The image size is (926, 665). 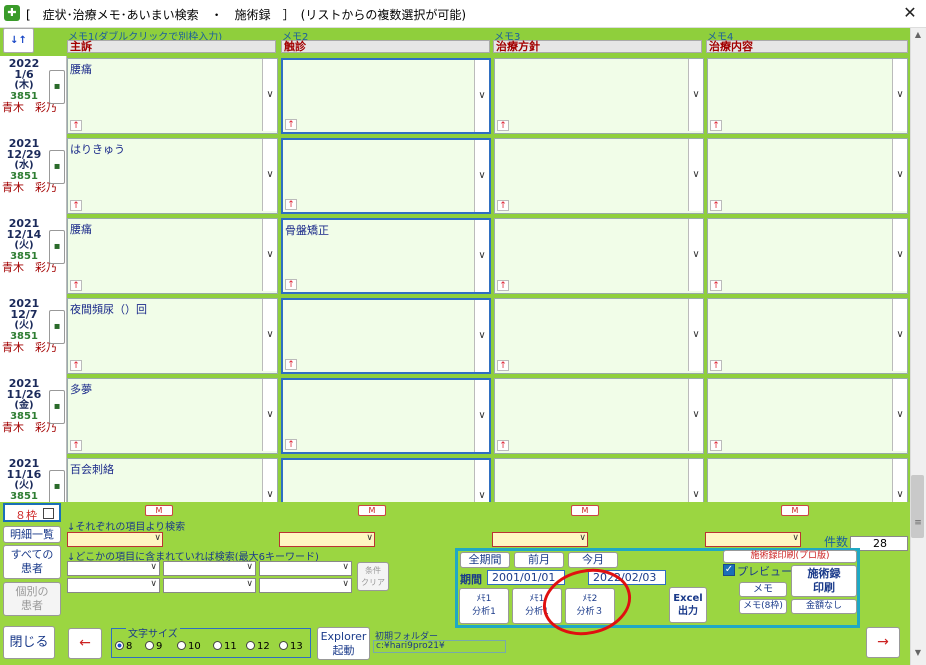 What do you see at coordinates (385, 46) in the screenshot?
I see `memo2-heading: 触診` at bounding box center [385, 46].